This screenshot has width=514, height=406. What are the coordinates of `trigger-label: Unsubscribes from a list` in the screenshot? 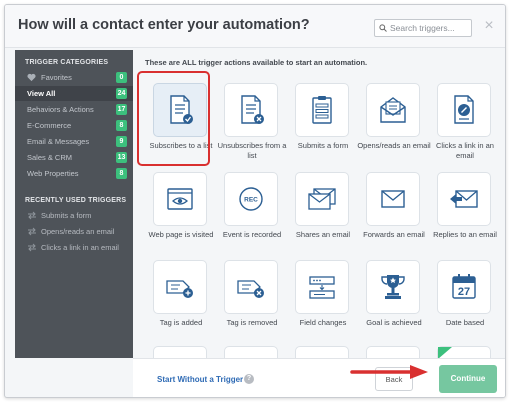 It's located at (252, 150).